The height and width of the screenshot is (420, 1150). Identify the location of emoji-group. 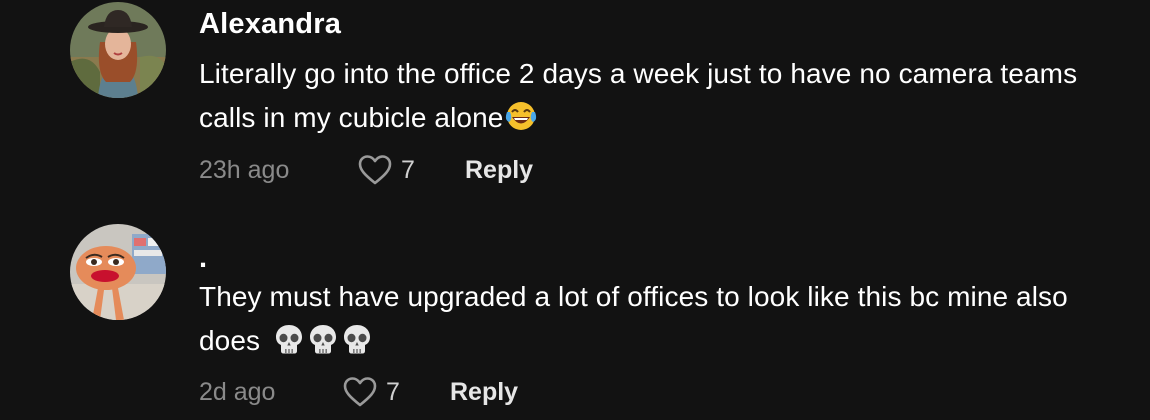
(321, 340).